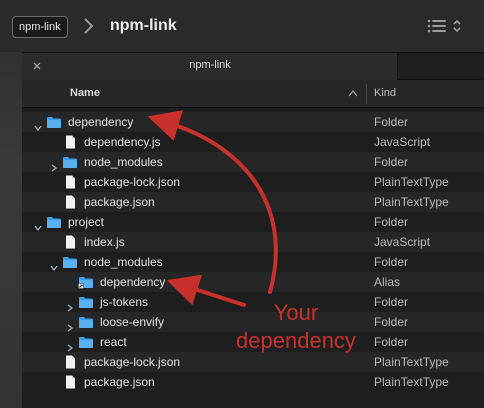  I want to click on column-header: Name Kind, so click(253, 94).